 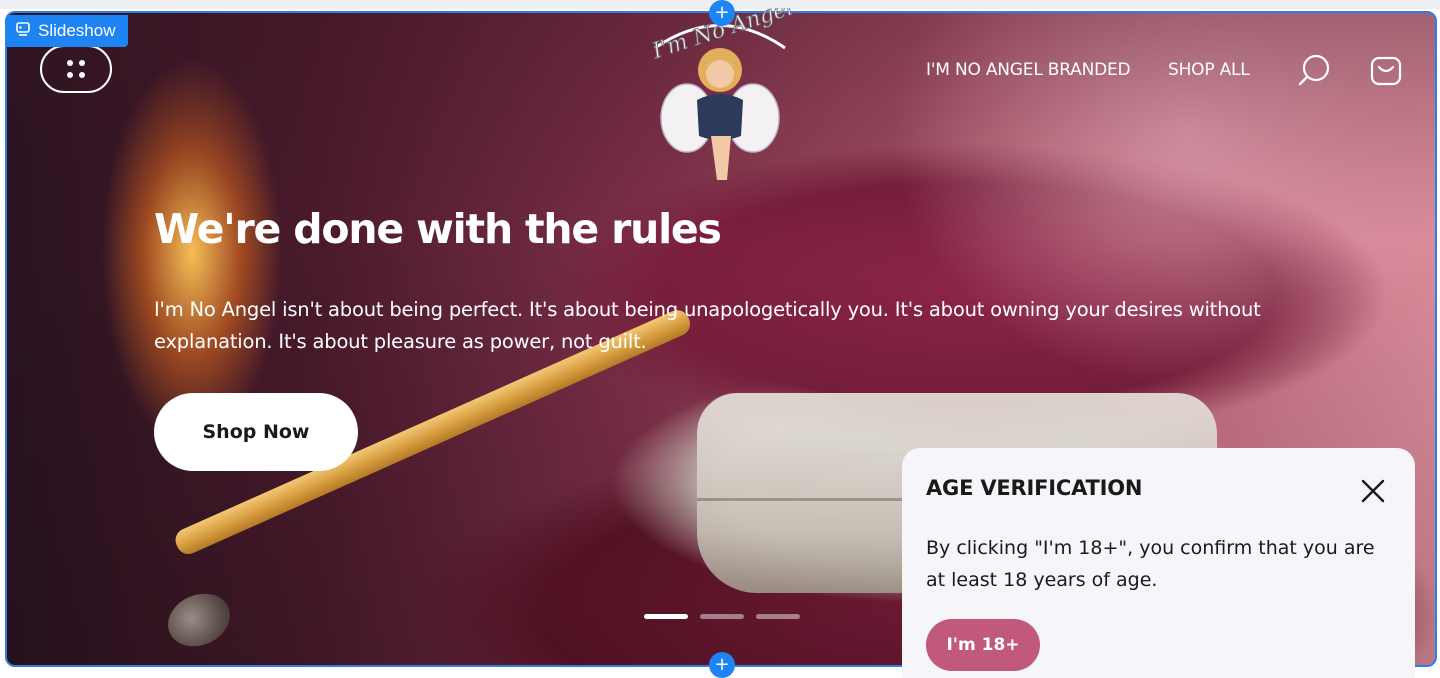 What do you see at coordinates (77, 30) in the screenshot?
I see `slideshow-badge-label: Slideshow` at bounding box center [77, 30].